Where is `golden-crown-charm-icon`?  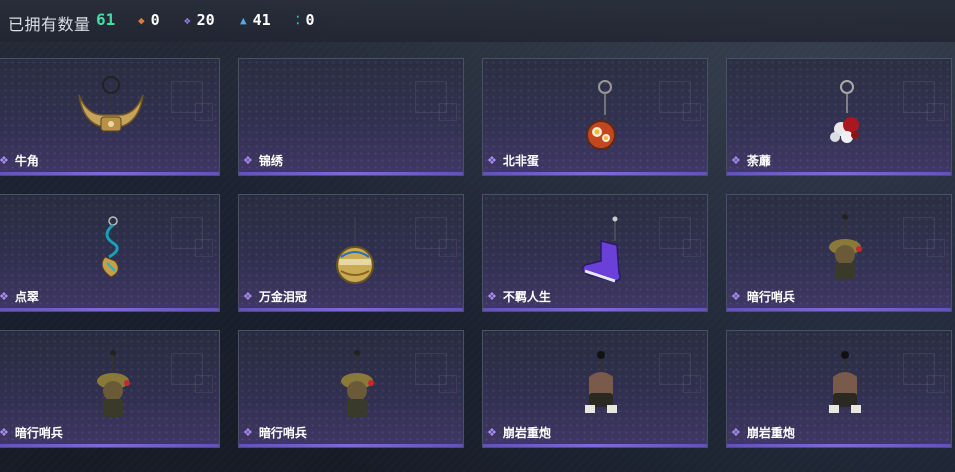 golden-crown-charm-icon is located at coordinates (355, 250).